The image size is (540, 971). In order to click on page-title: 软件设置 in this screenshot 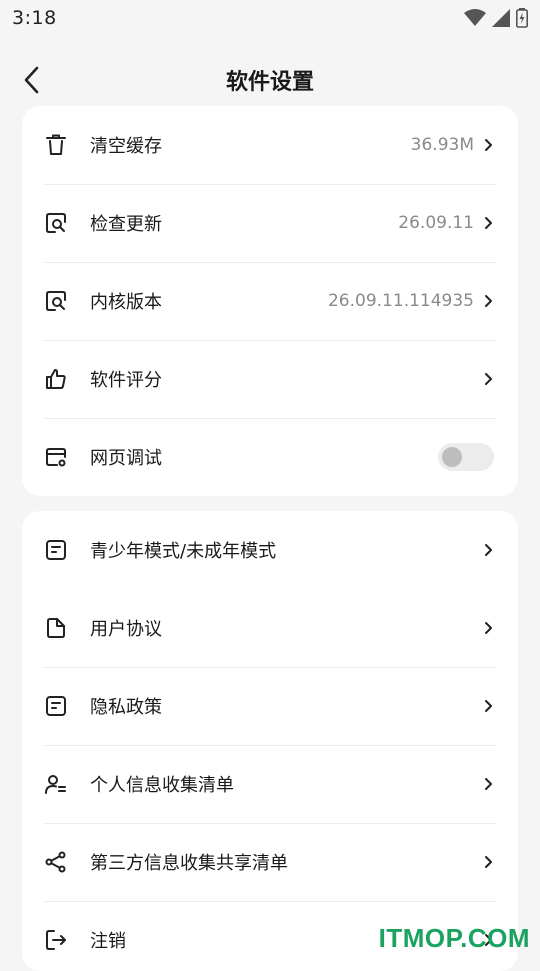, I will do `click(269, 82)`.